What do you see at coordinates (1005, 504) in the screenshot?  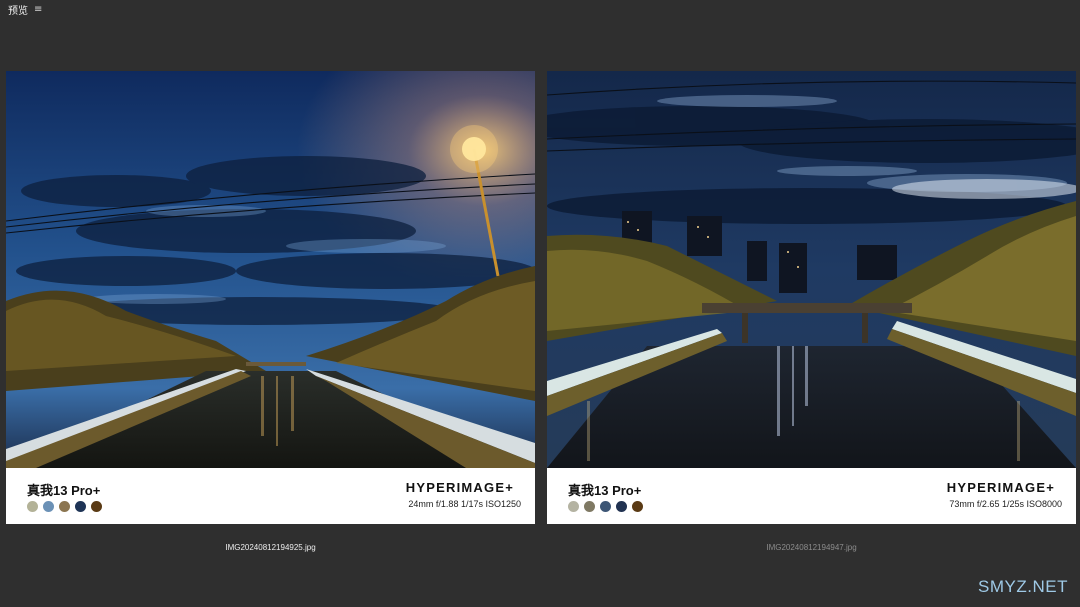 I see `exif-info: 73mm f/2.65 1/25s ISO8000` at bounding box center [1005, 504].